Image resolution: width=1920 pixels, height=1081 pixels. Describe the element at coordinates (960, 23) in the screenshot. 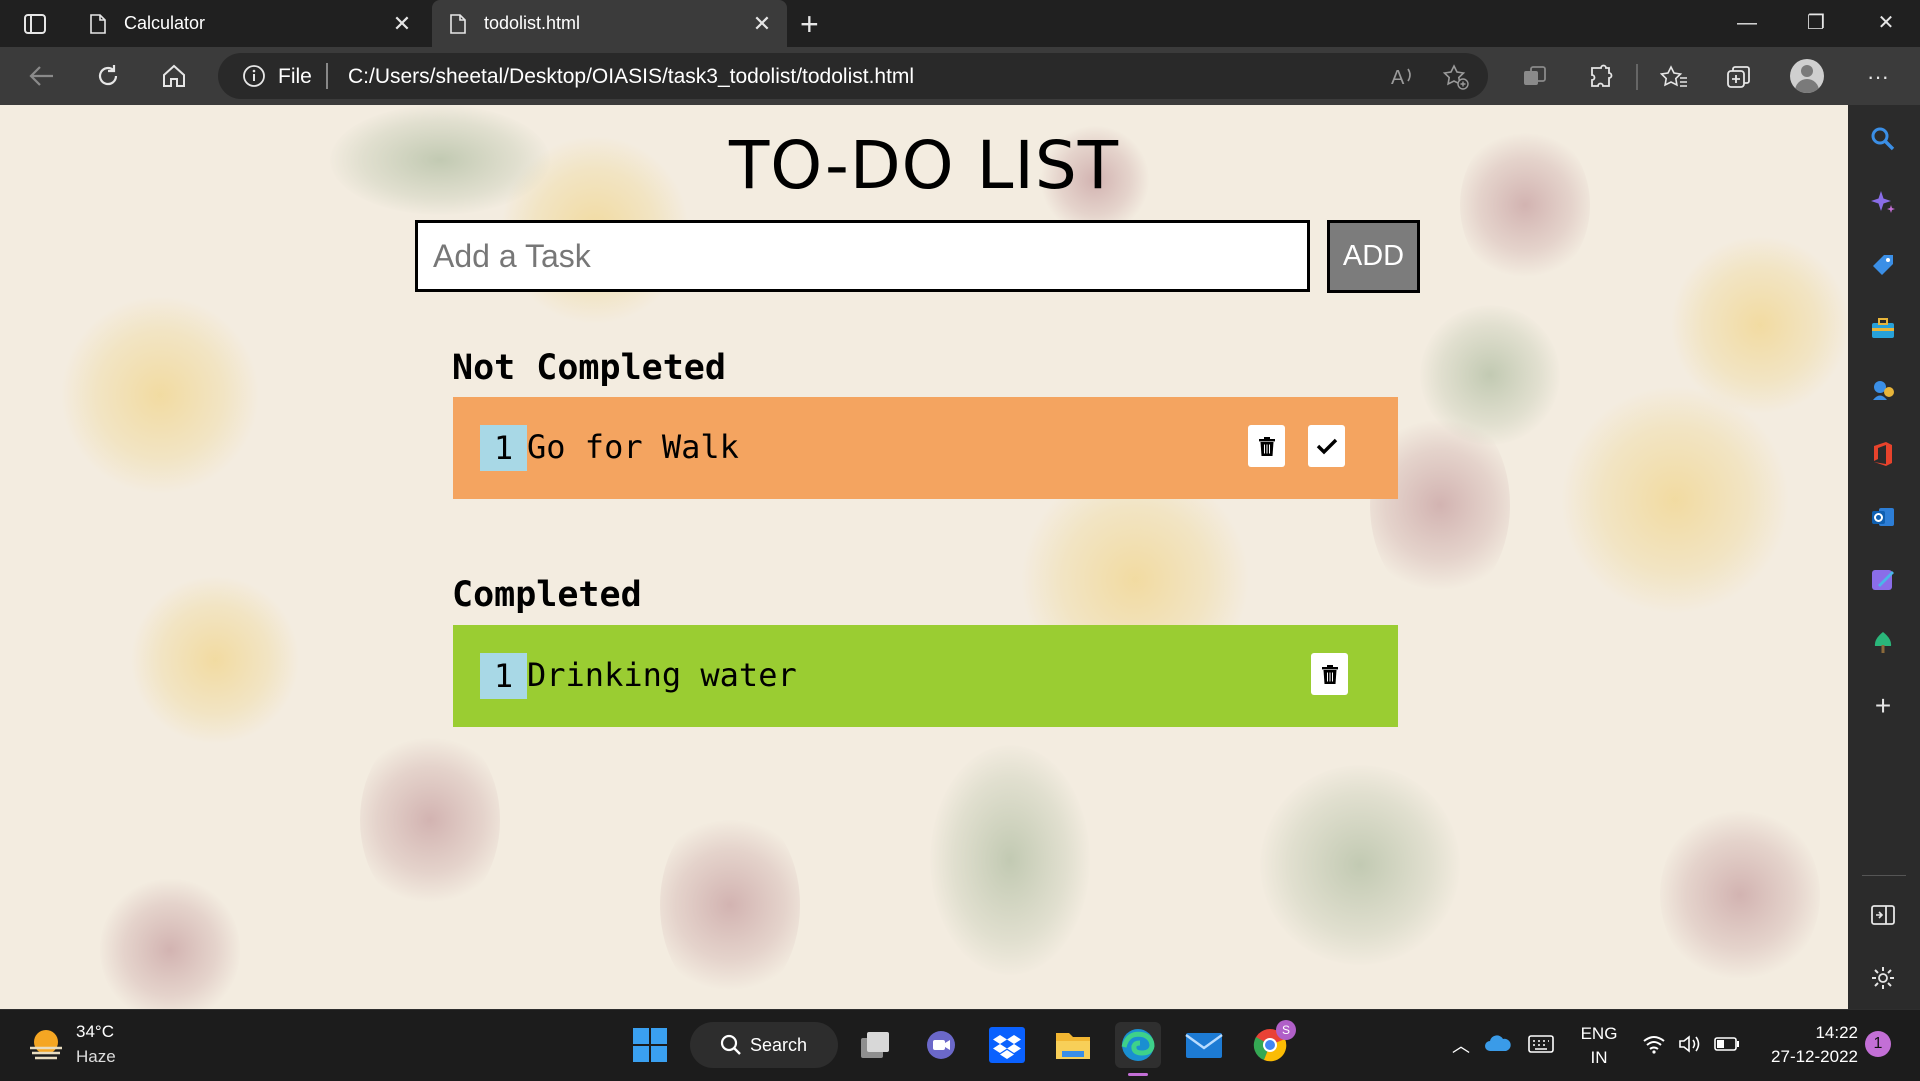

I see `tab-bar: Calculator ✕ todolist.html ✕ + — ❐ ✕` at that location.